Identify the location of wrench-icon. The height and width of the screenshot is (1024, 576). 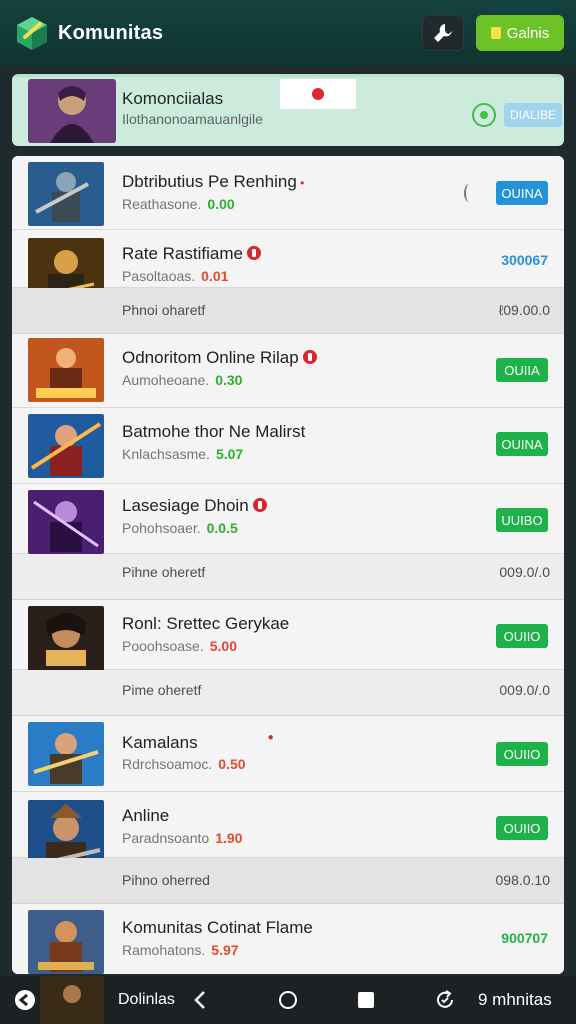
(443, 33).